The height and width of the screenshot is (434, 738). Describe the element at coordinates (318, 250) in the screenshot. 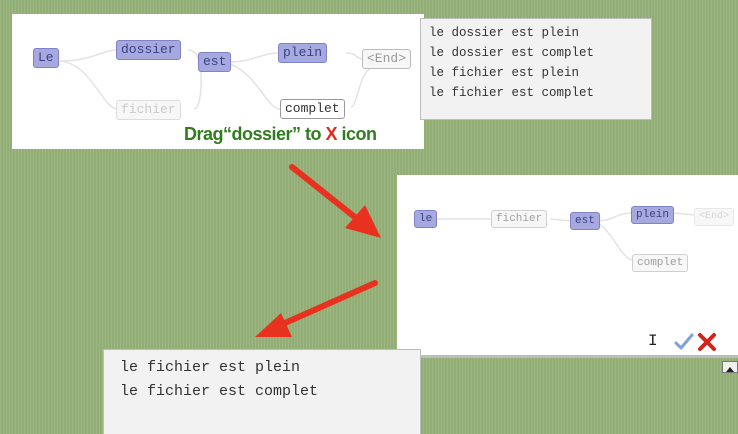

I see `red-arrows` at that location.